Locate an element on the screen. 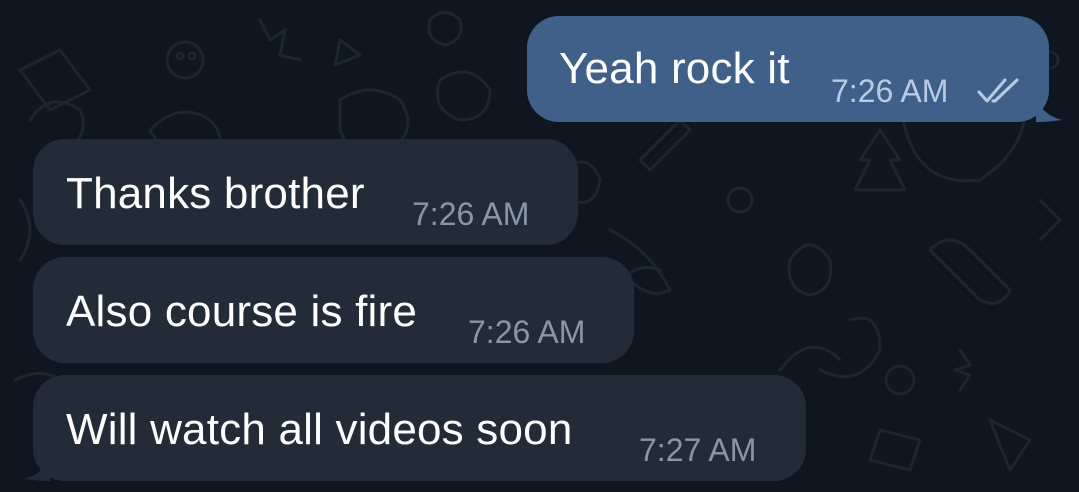 This screenshot has width=1079, height=492. message-bubble-outgoing: Yeah rock it 7:26 AM is located at coordinates (788, 69).